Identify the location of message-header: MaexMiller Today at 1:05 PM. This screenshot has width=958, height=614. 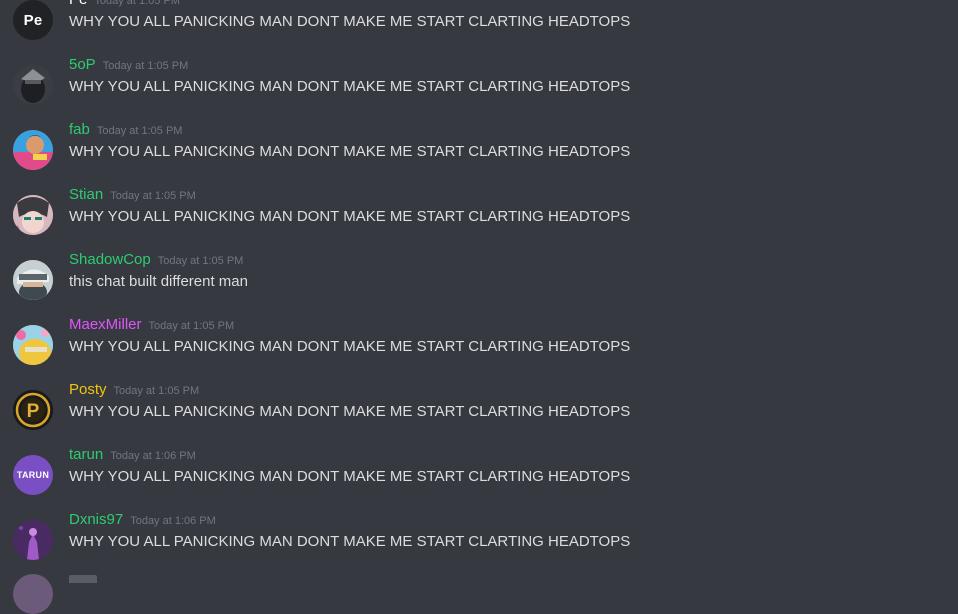
(151, 325).